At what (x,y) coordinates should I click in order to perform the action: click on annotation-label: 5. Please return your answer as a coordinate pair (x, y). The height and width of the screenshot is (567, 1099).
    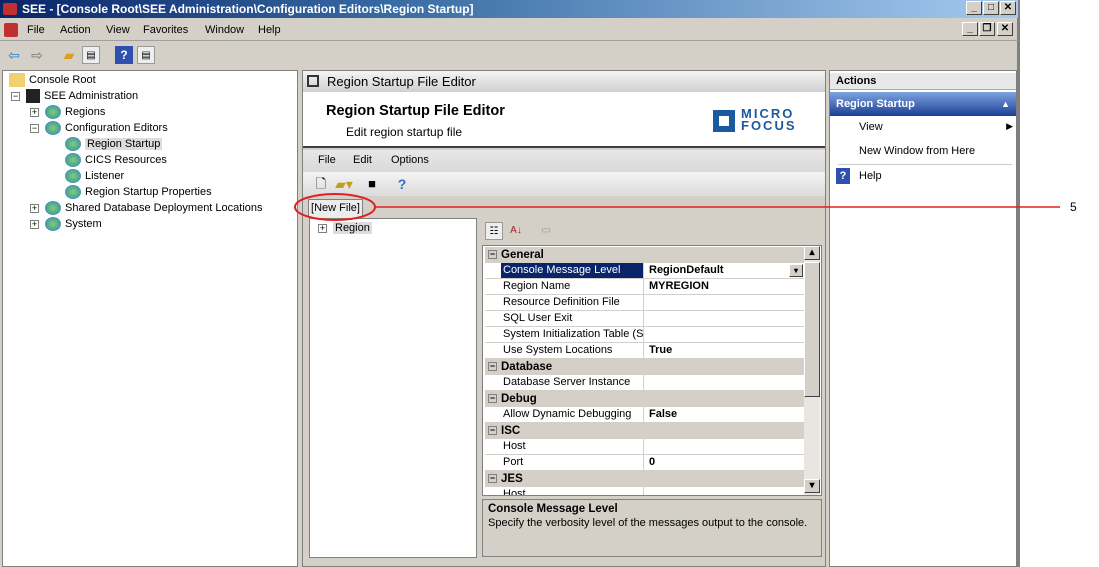
    Looking at the image, I should click on (1073, 207).